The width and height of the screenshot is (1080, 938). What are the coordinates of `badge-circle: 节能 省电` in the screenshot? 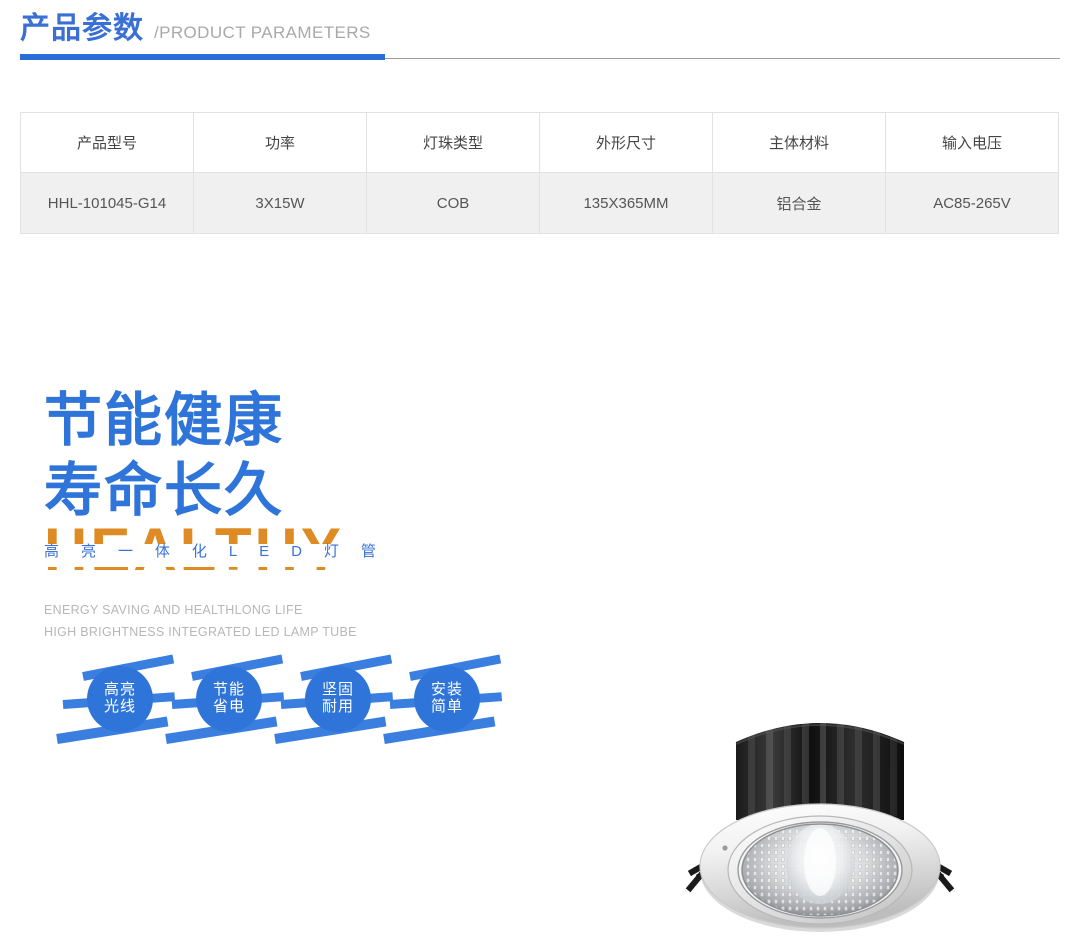 It's located at (229, 699).